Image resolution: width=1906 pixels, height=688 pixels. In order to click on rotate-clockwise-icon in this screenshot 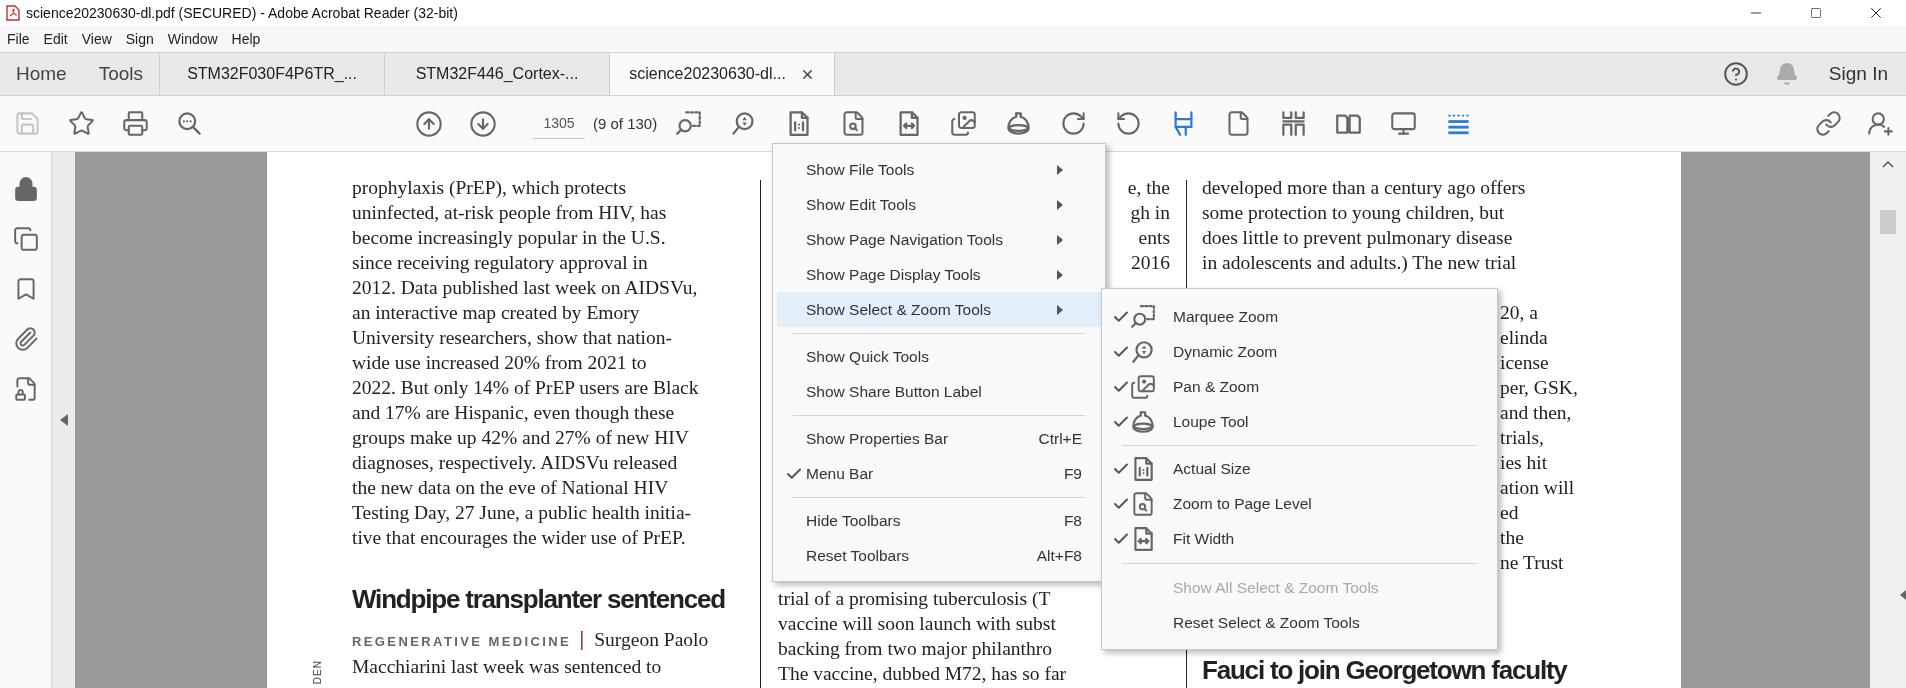, I will do `click(1073, 123)`.